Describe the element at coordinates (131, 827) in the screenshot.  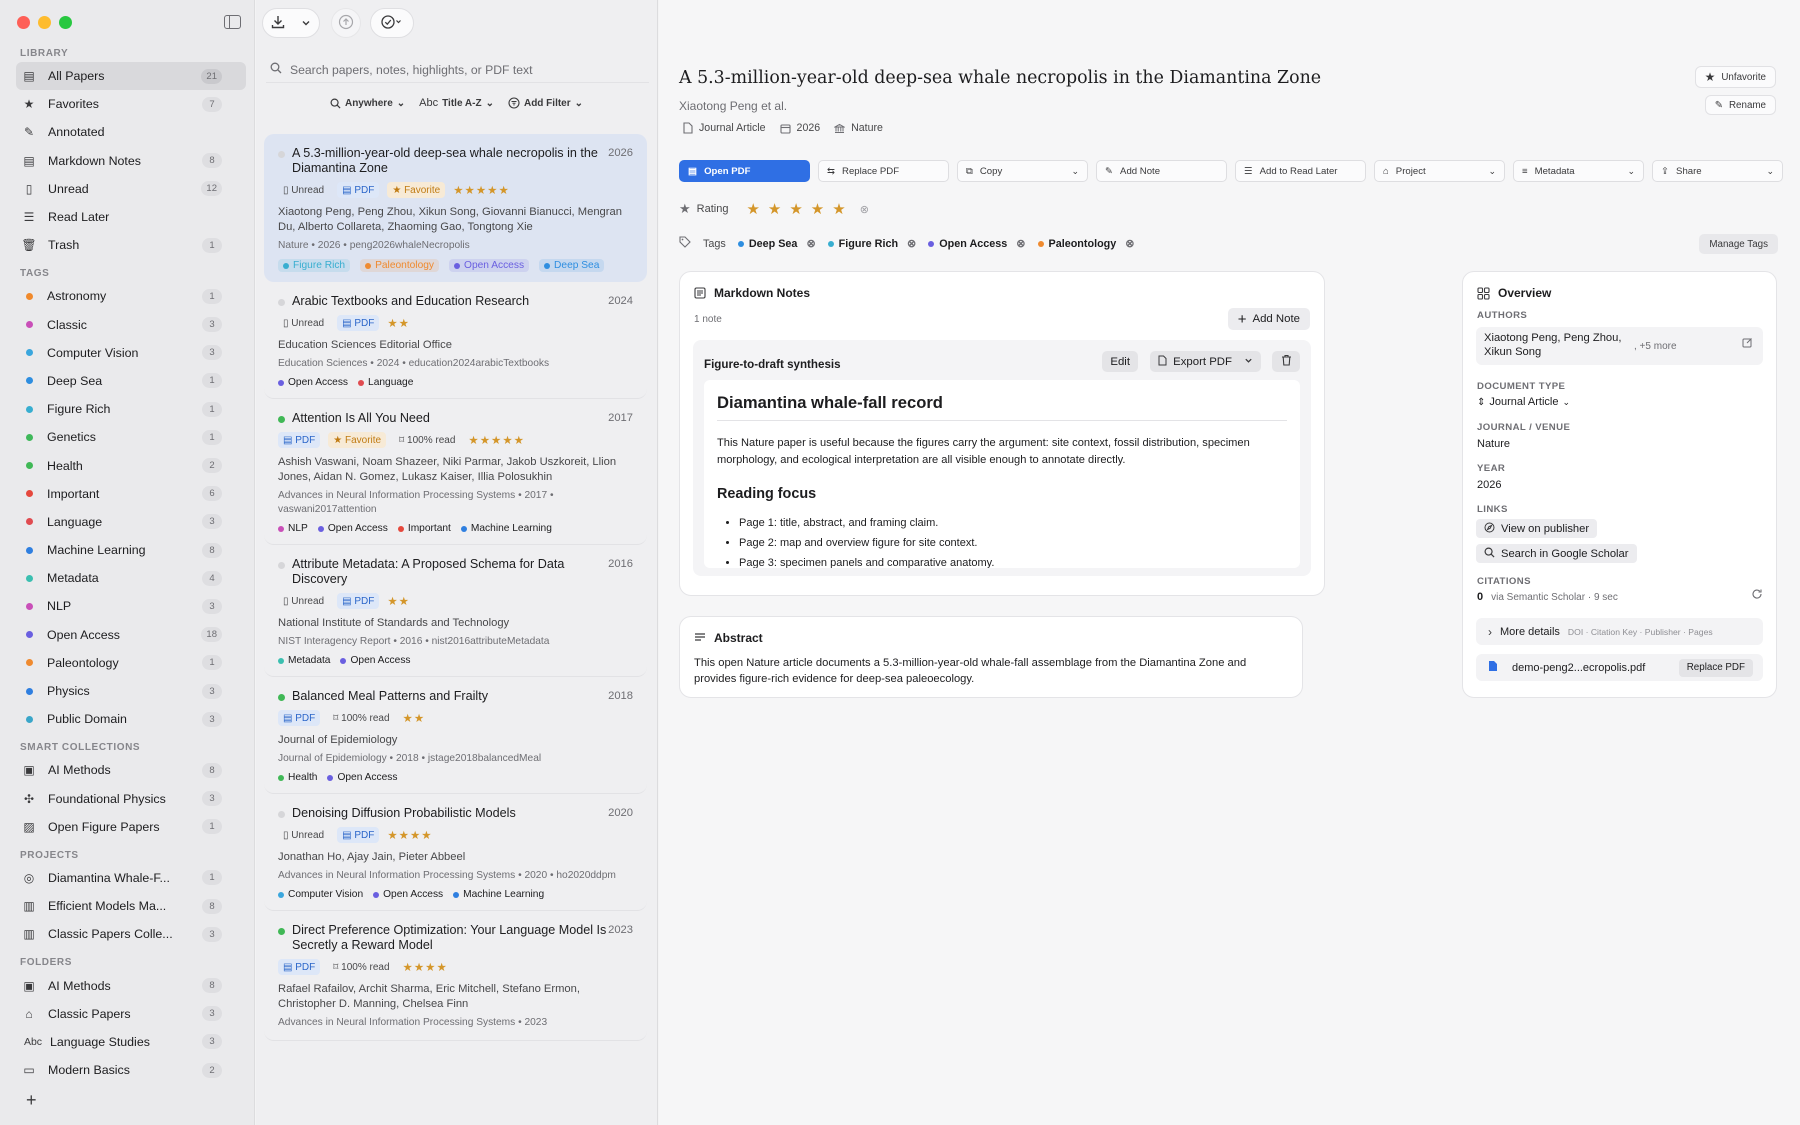
I see `sidebar-item-open-figure-papers: ▨ Open Figure Papers 1` at that location.